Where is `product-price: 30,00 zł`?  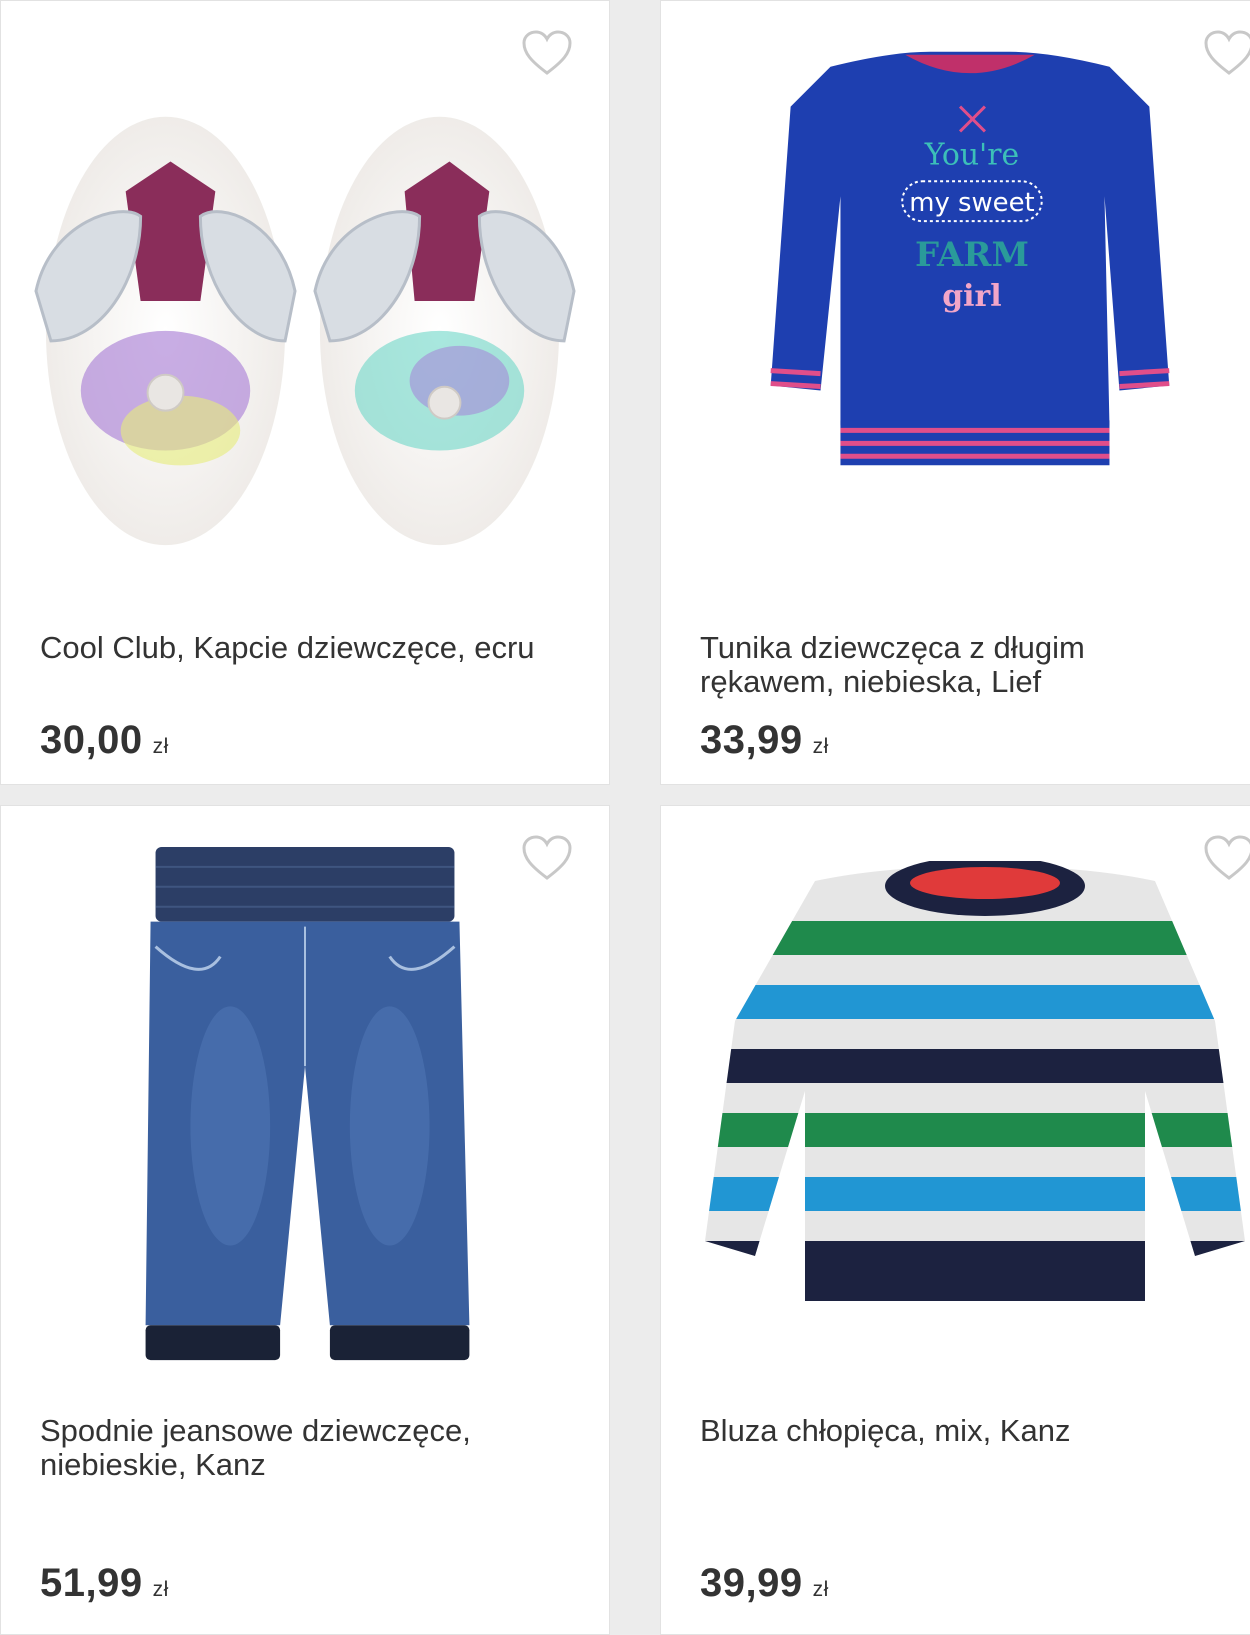
product-price: 30,00 zł is located at coordinates (104, 740).